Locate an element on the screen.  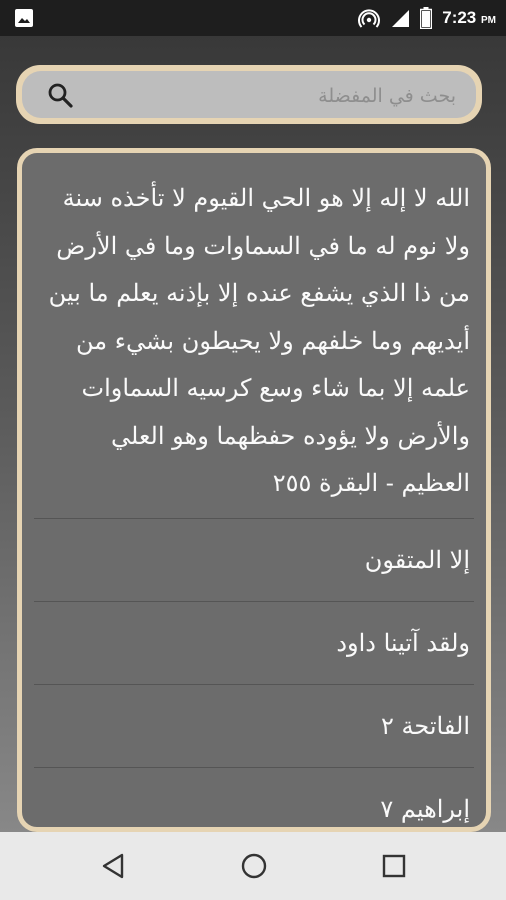
home-icon is located at coordinates (254, 866).